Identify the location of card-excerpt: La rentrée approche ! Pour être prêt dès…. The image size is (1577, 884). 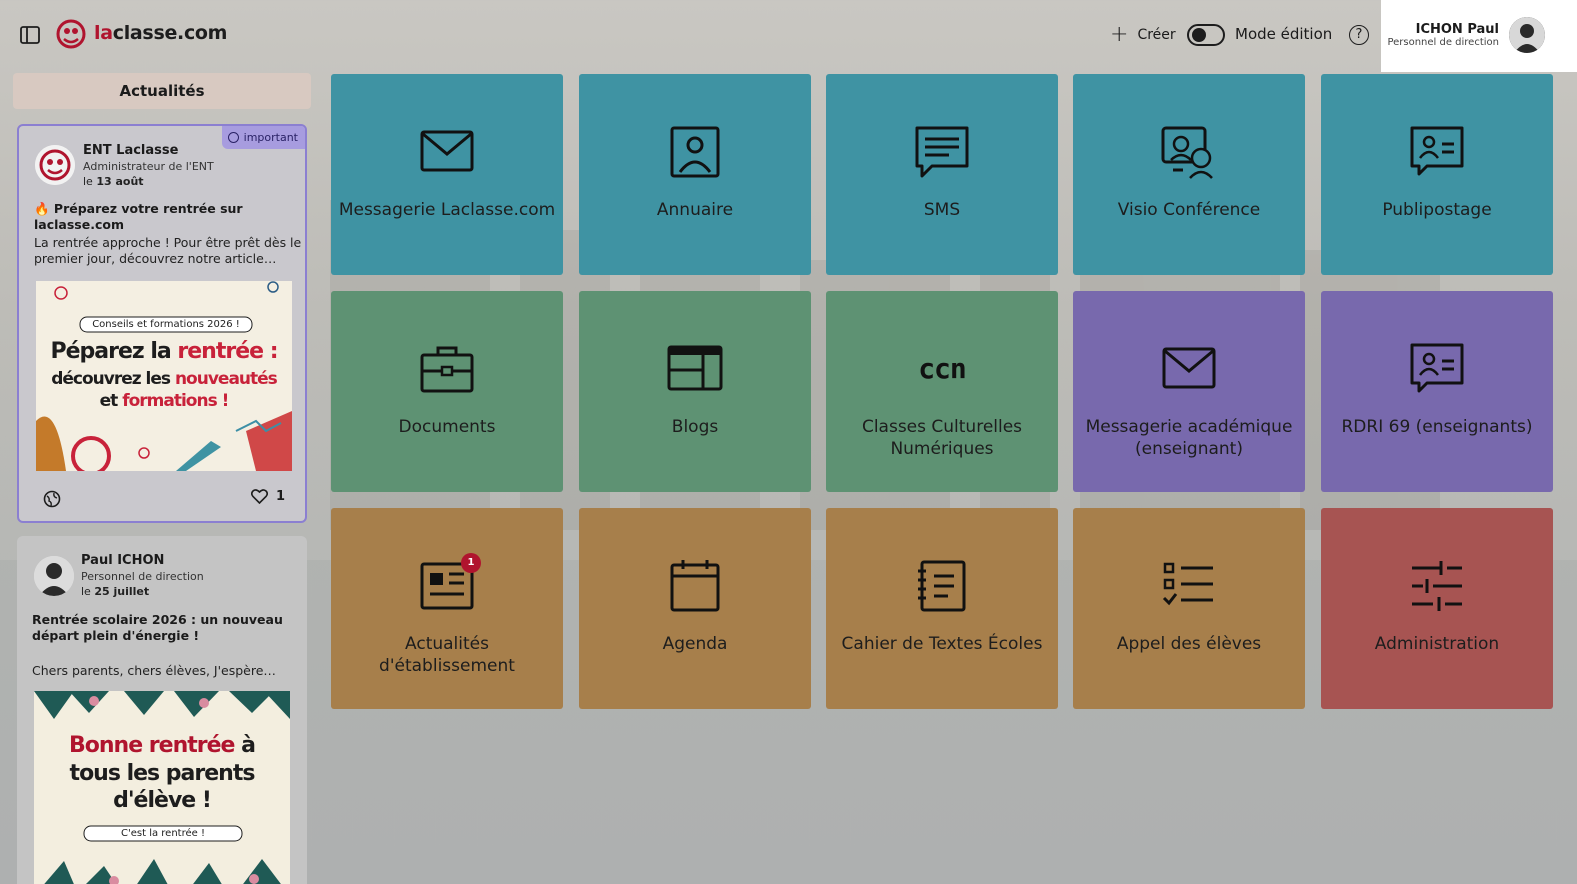
(168, 250).